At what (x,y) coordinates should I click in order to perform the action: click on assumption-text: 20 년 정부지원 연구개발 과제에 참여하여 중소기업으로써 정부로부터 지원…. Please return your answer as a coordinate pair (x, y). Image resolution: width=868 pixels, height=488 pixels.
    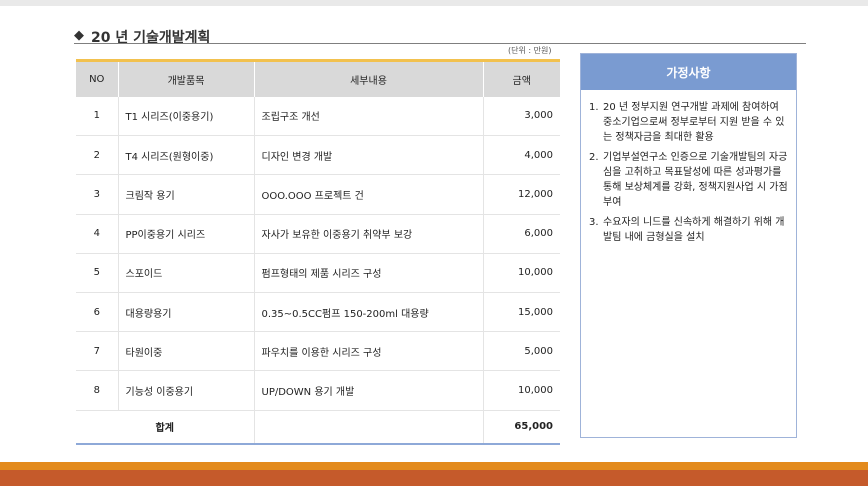
    Looking at the image, I should click on (694, 122).